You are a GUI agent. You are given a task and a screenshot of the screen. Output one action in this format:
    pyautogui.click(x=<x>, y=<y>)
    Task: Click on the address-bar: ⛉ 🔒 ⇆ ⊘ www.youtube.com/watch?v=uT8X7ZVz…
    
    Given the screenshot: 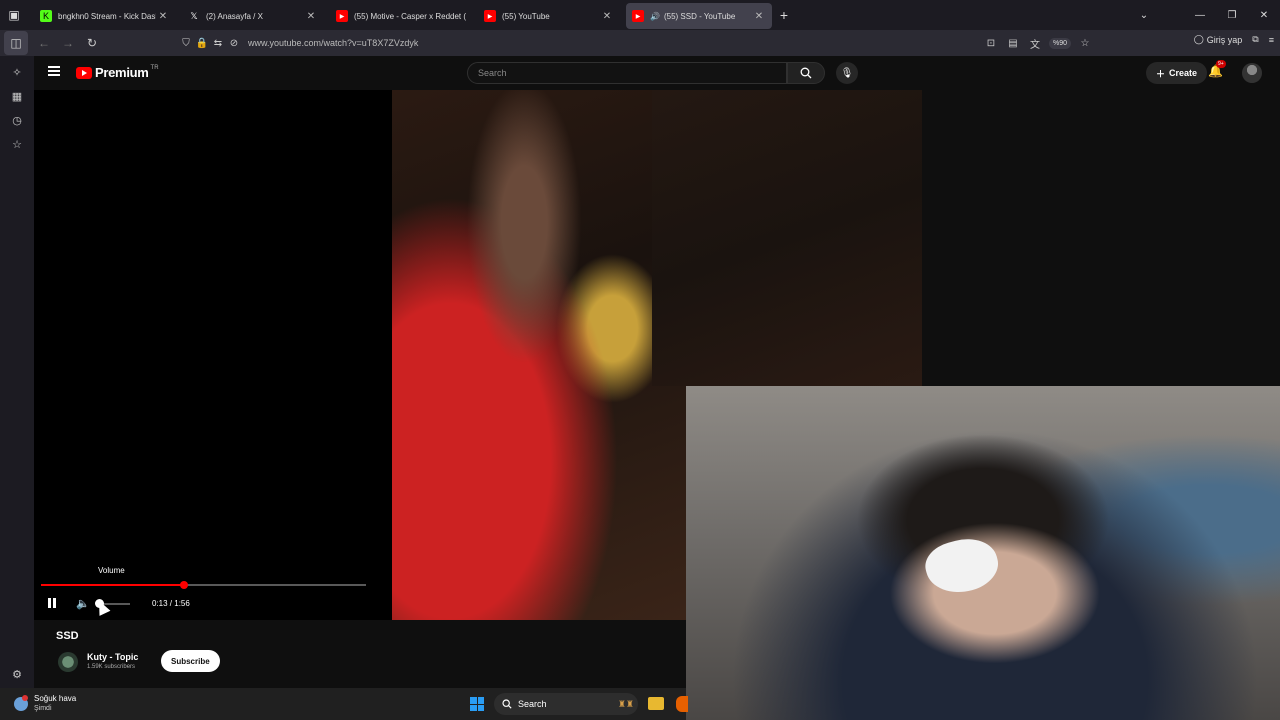 What is the action you would take?
    pyautogui.click(x=635, y=43)
    